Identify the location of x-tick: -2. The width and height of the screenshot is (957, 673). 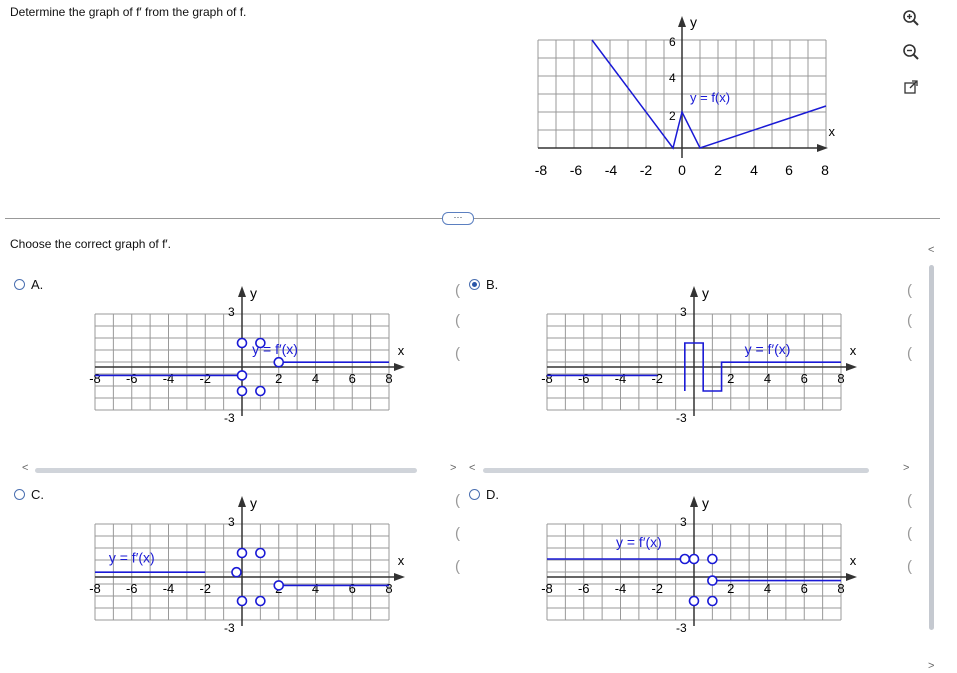
(205, 588).